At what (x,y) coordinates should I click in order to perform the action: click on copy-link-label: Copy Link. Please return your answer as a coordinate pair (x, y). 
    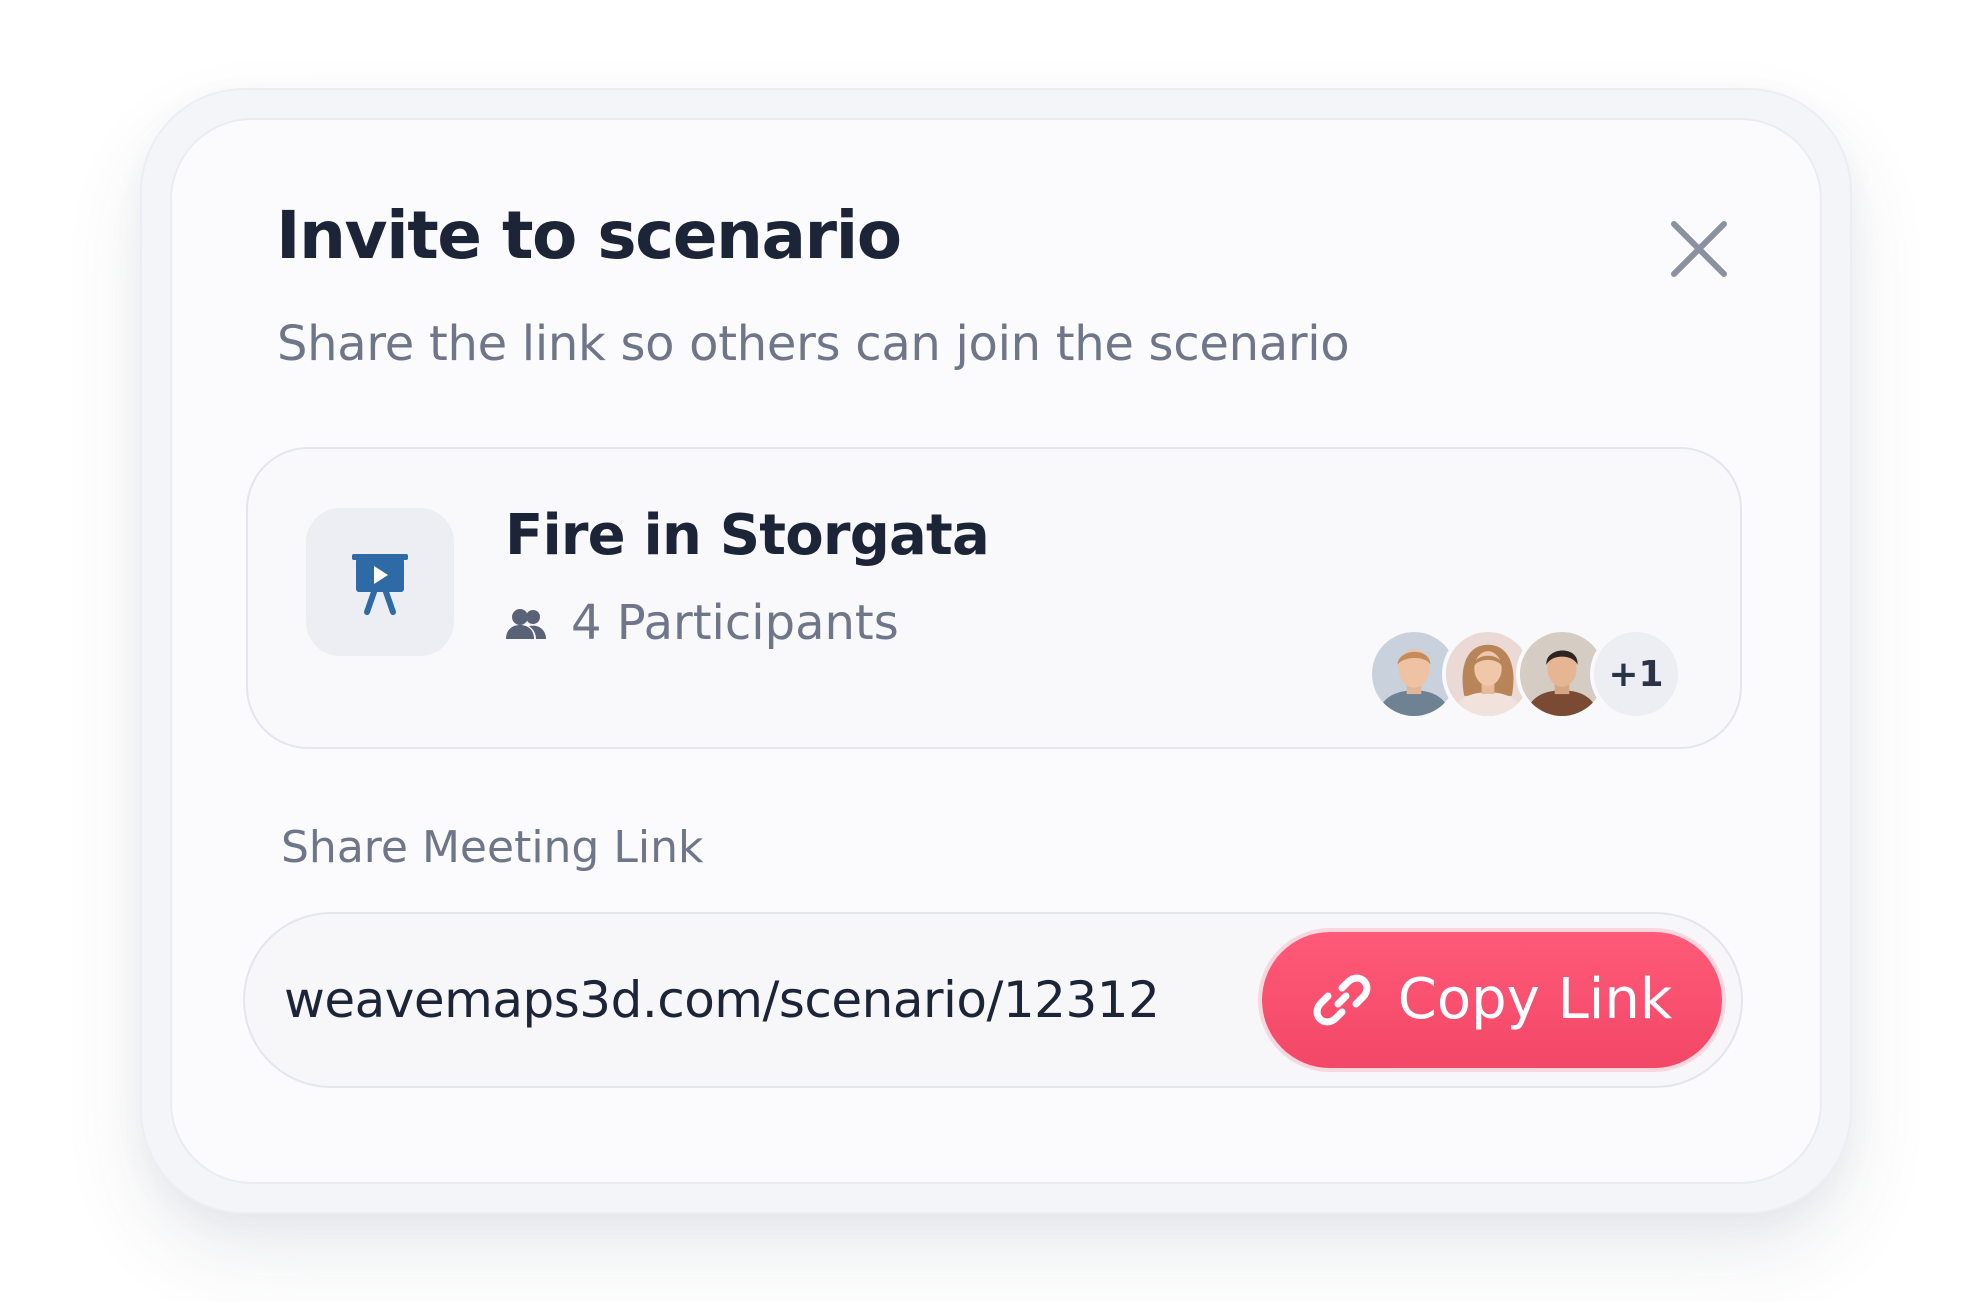
    Looking at the image, I should click on (1535, 1000).